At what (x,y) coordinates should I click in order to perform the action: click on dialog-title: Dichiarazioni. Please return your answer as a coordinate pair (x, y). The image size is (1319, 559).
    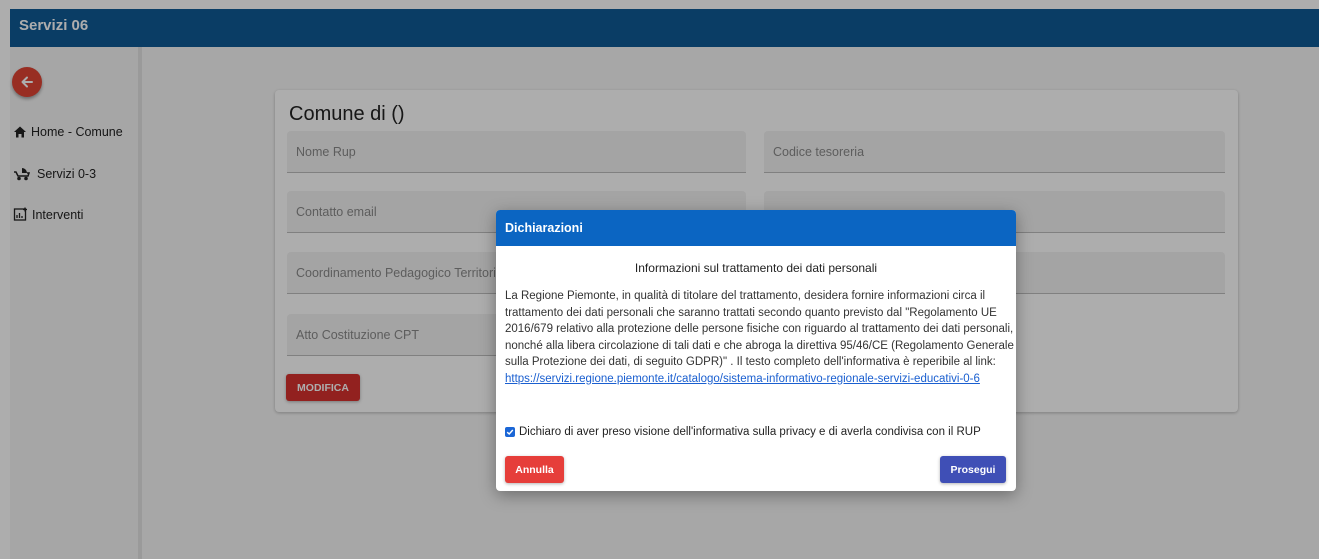
    Looking at the image, I should click on (756, 228).